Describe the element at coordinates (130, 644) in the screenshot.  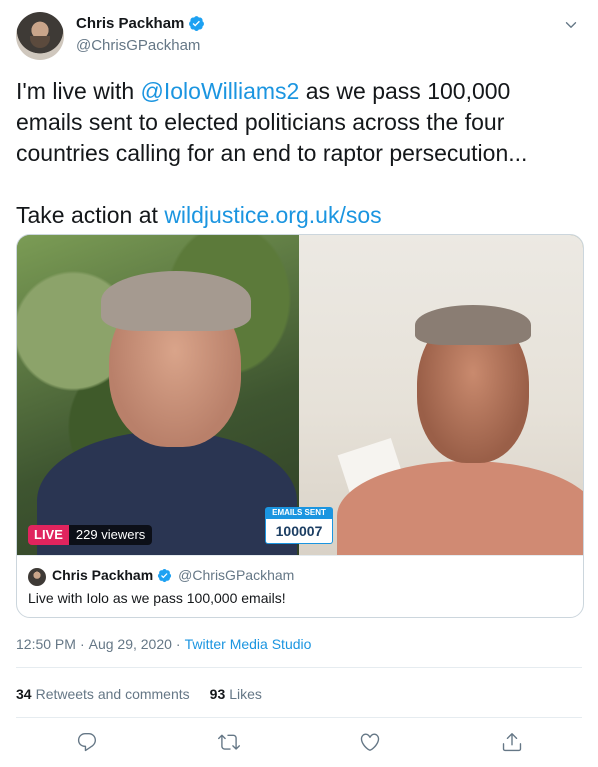
I see `tweet-date: Aug 29, 2020` at that location.